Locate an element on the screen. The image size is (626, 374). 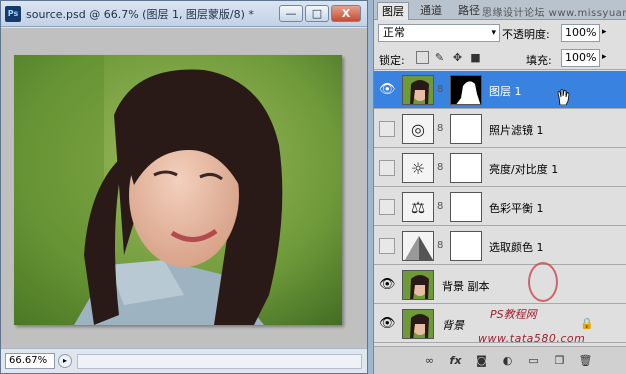
opacity-label: 不透明度: is located at coordinates (526, 34).